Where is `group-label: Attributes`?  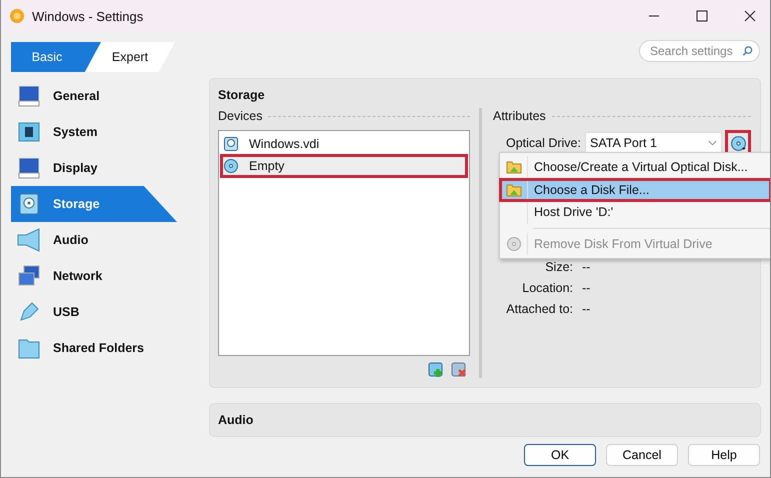
group-label: Attributes is located at coordinates (519, 116).